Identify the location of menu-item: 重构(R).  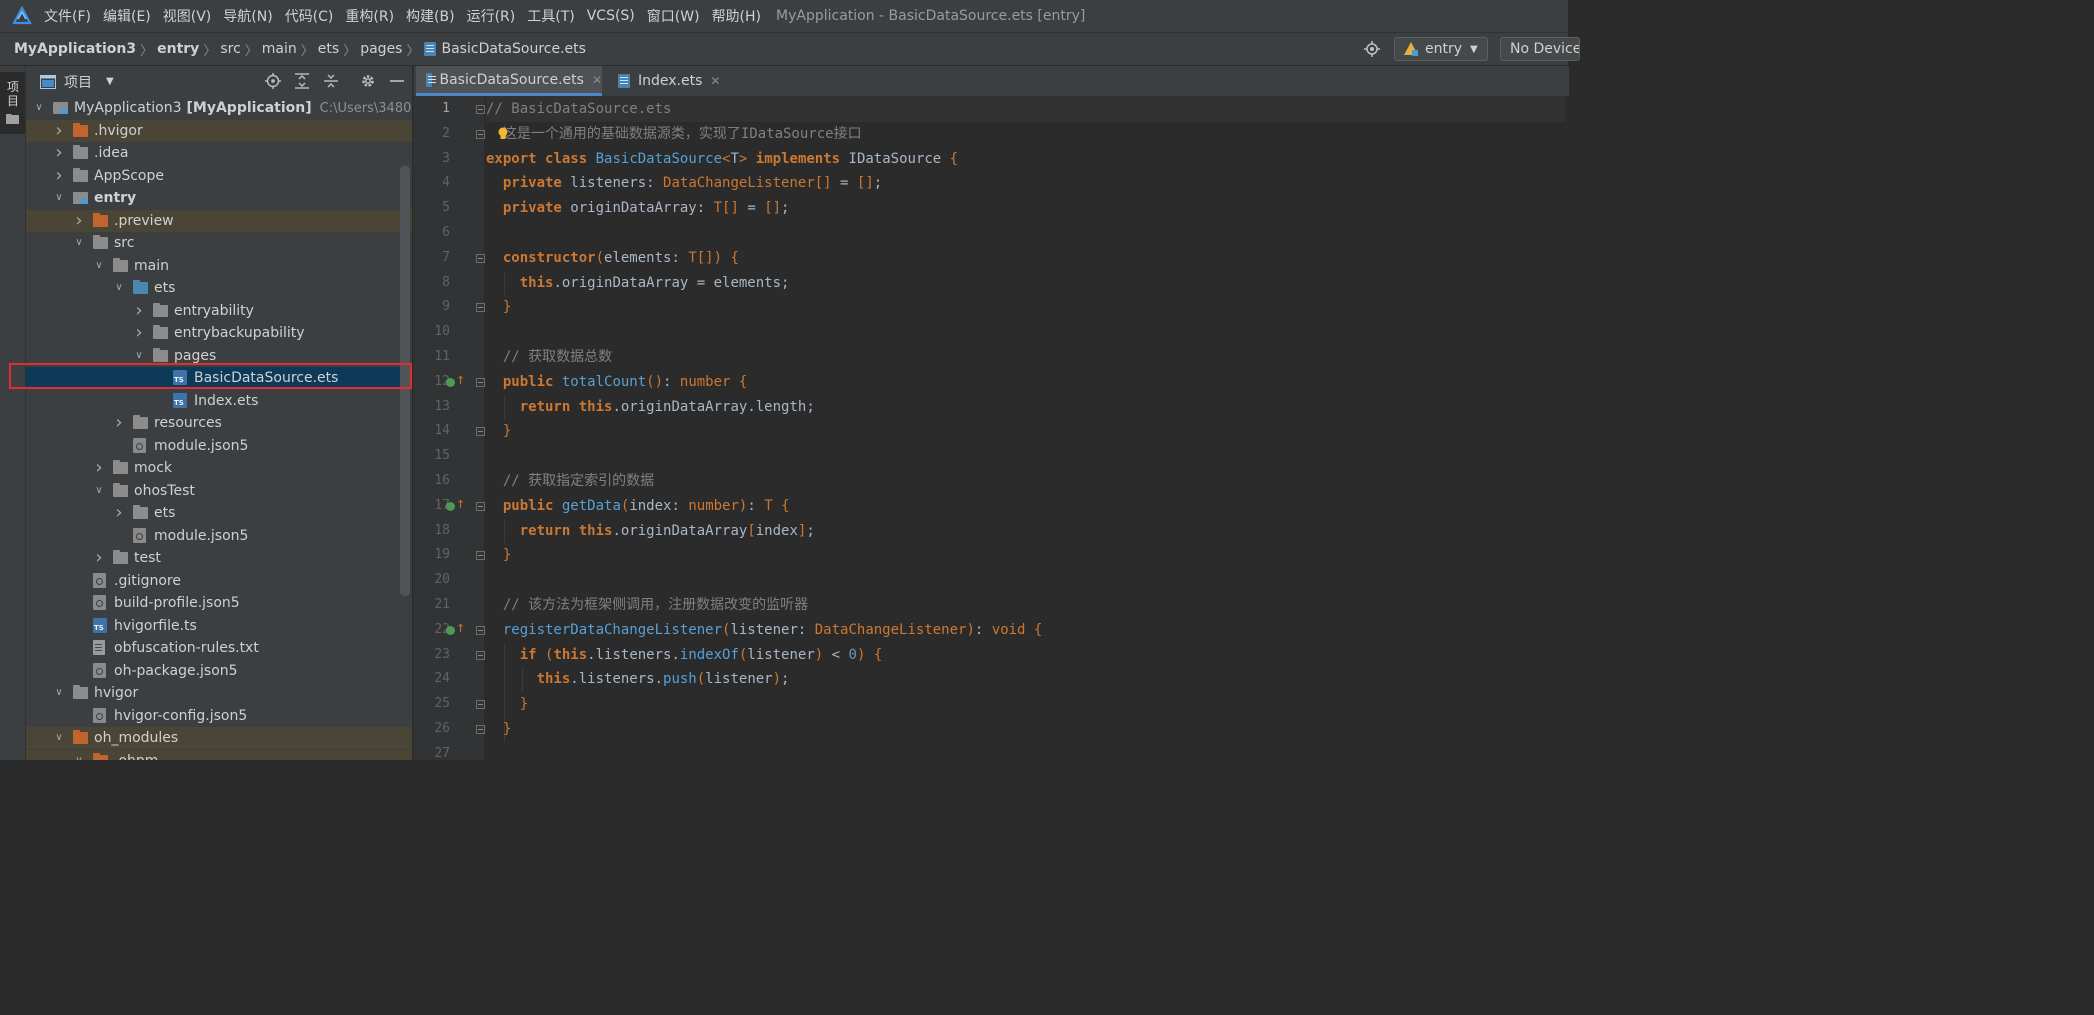
(369, 16).